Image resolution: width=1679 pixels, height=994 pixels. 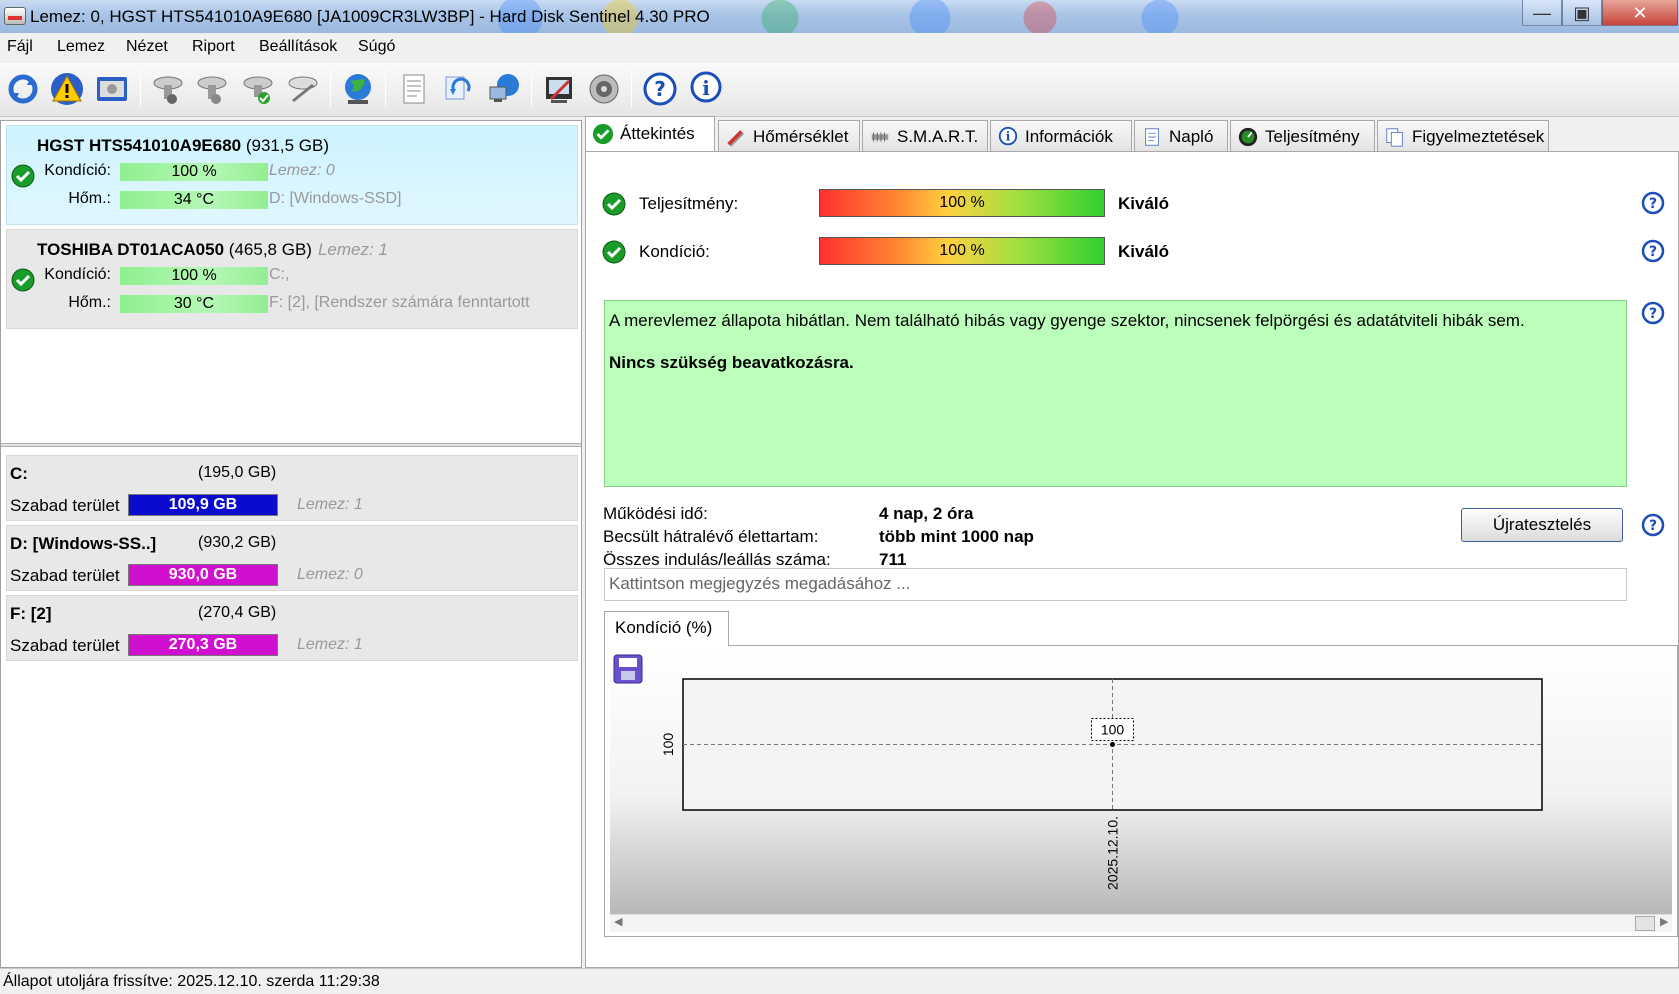 I want to click on free-space-bar: 270,3 GB, so click(x=203, y=645).